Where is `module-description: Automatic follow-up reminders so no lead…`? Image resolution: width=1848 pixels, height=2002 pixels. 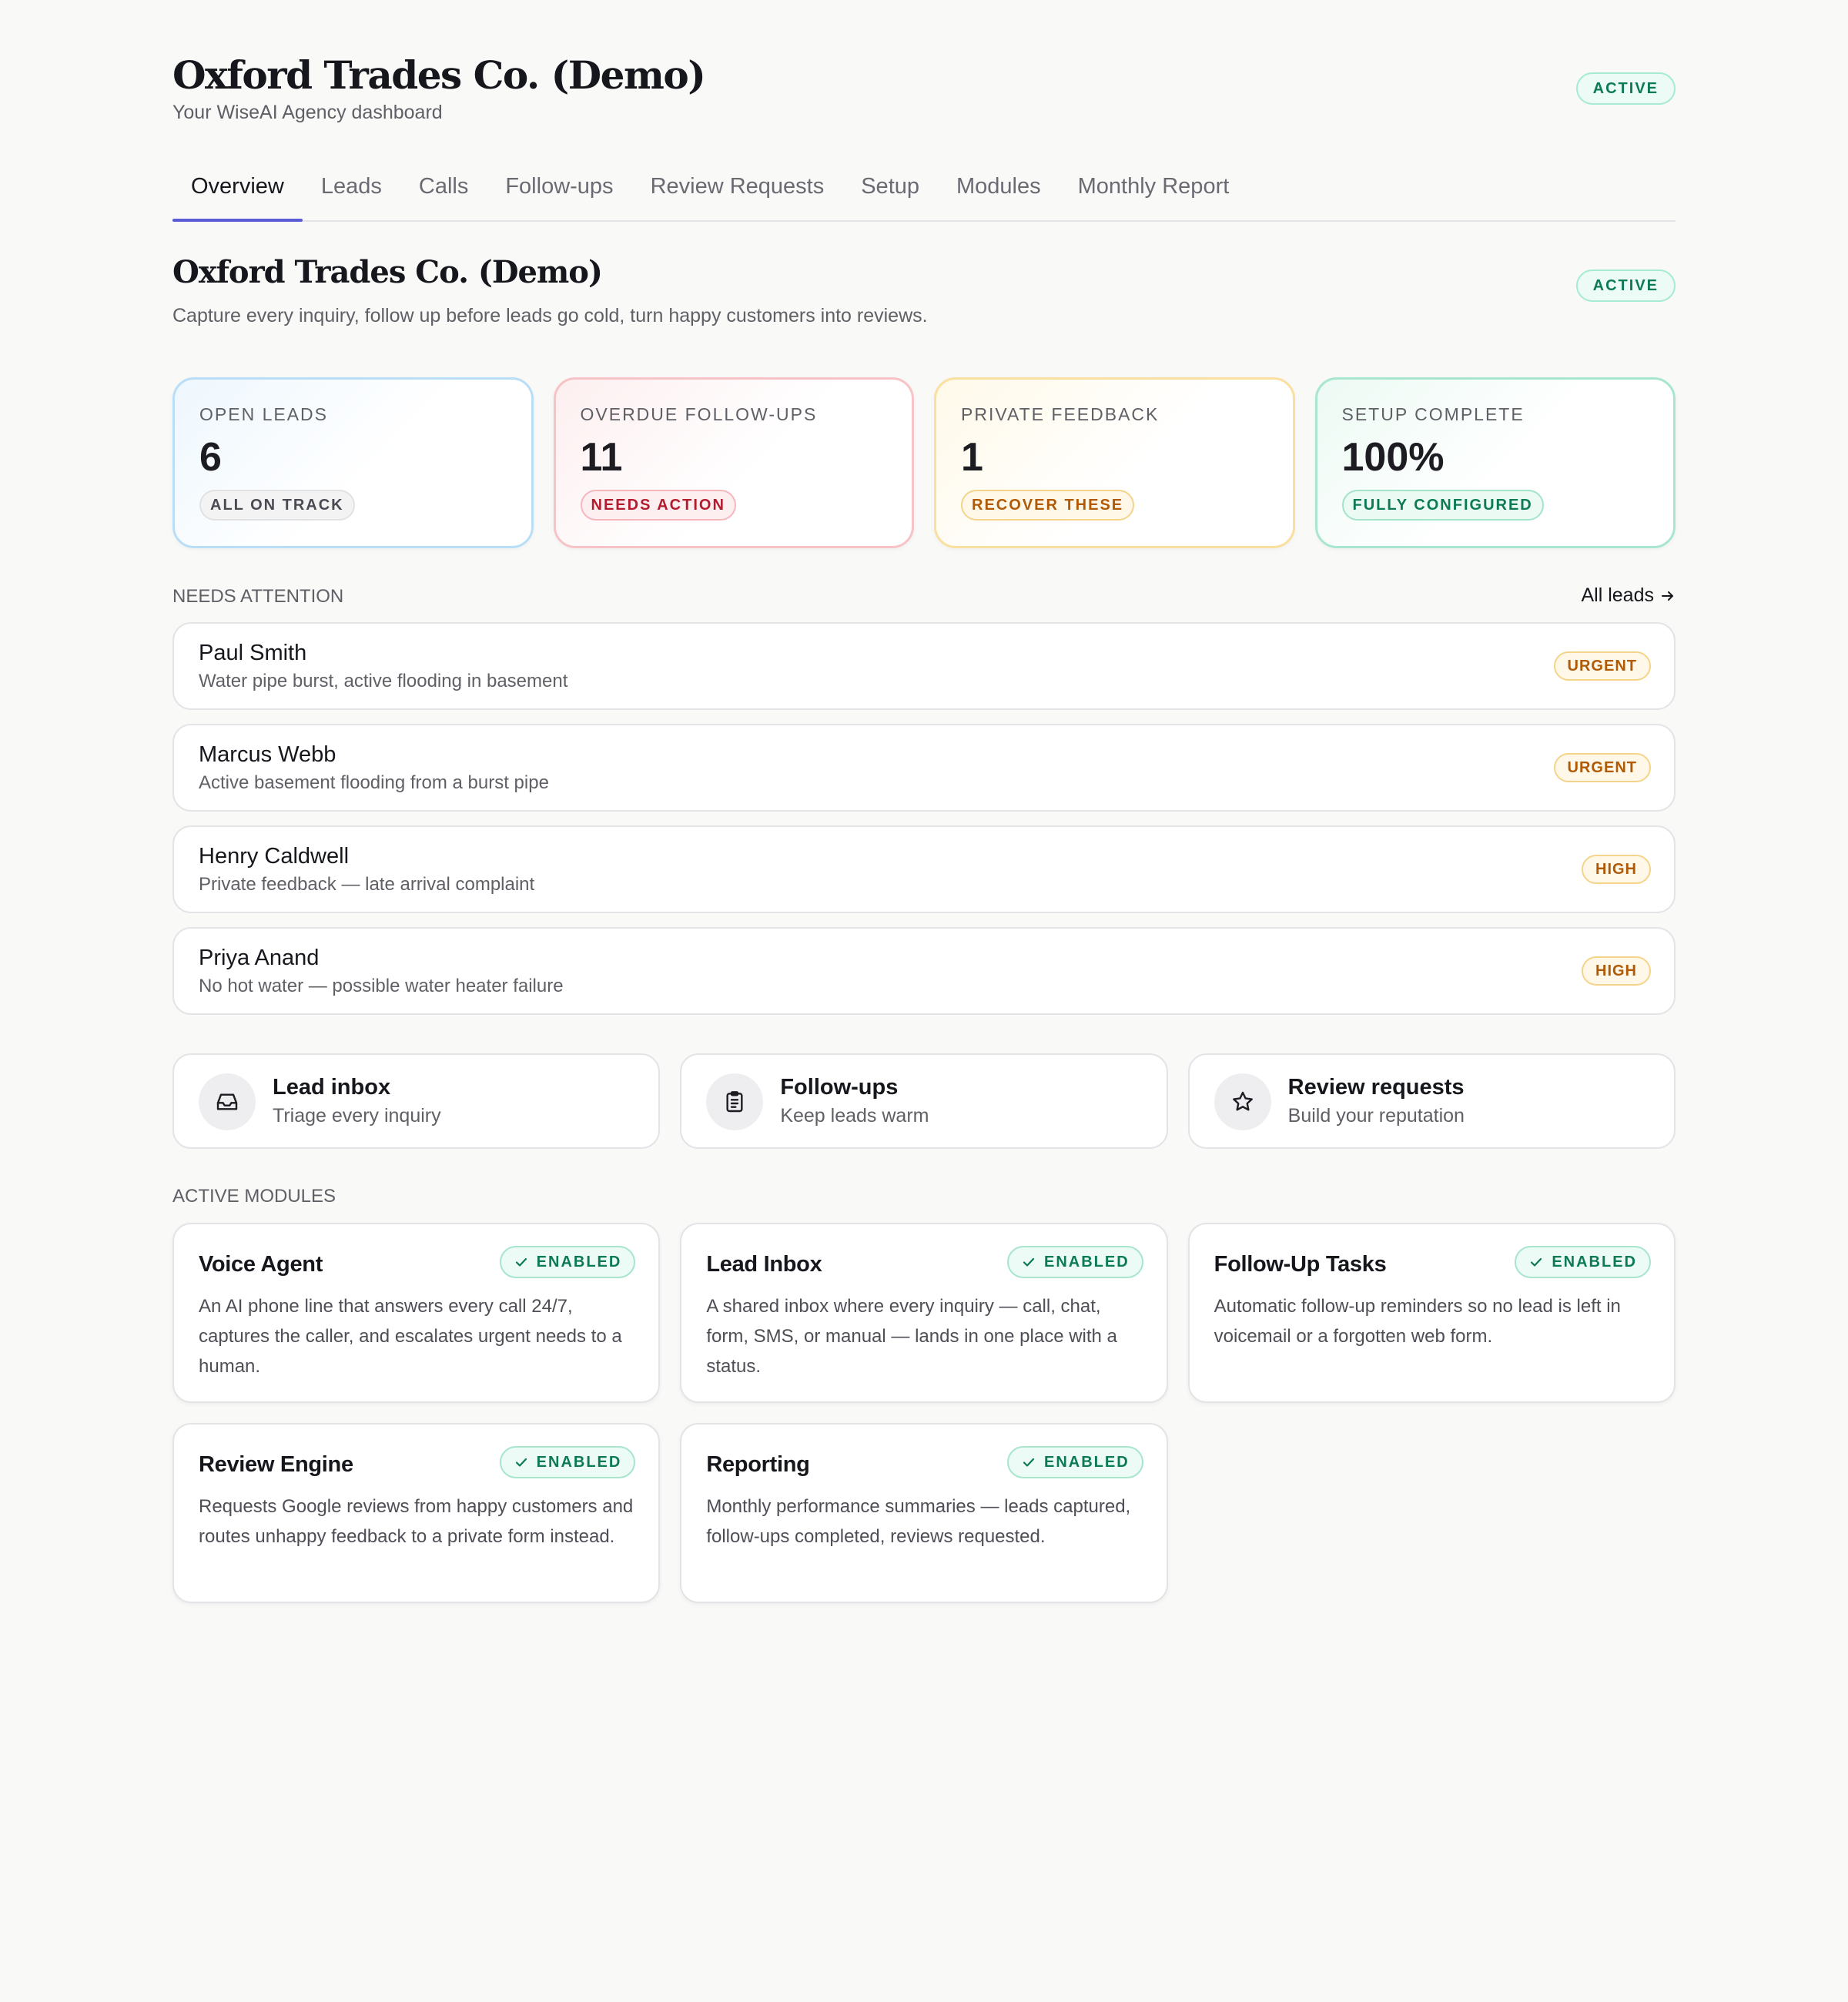
module-description: Automatic follow-up reminders so no lead… is located at coordinates (1417, 1321).